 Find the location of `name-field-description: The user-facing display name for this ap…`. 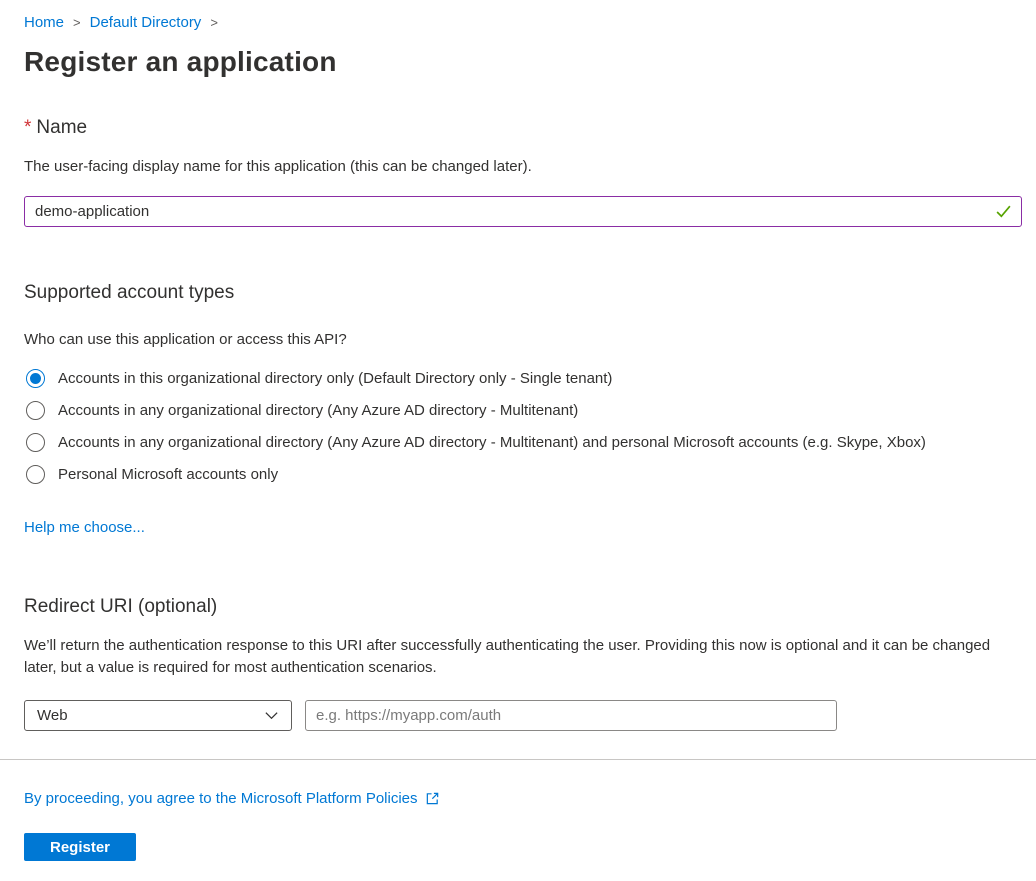

name-field-description: The user-facing display name for this ap… is located at coordinates (278, 166).